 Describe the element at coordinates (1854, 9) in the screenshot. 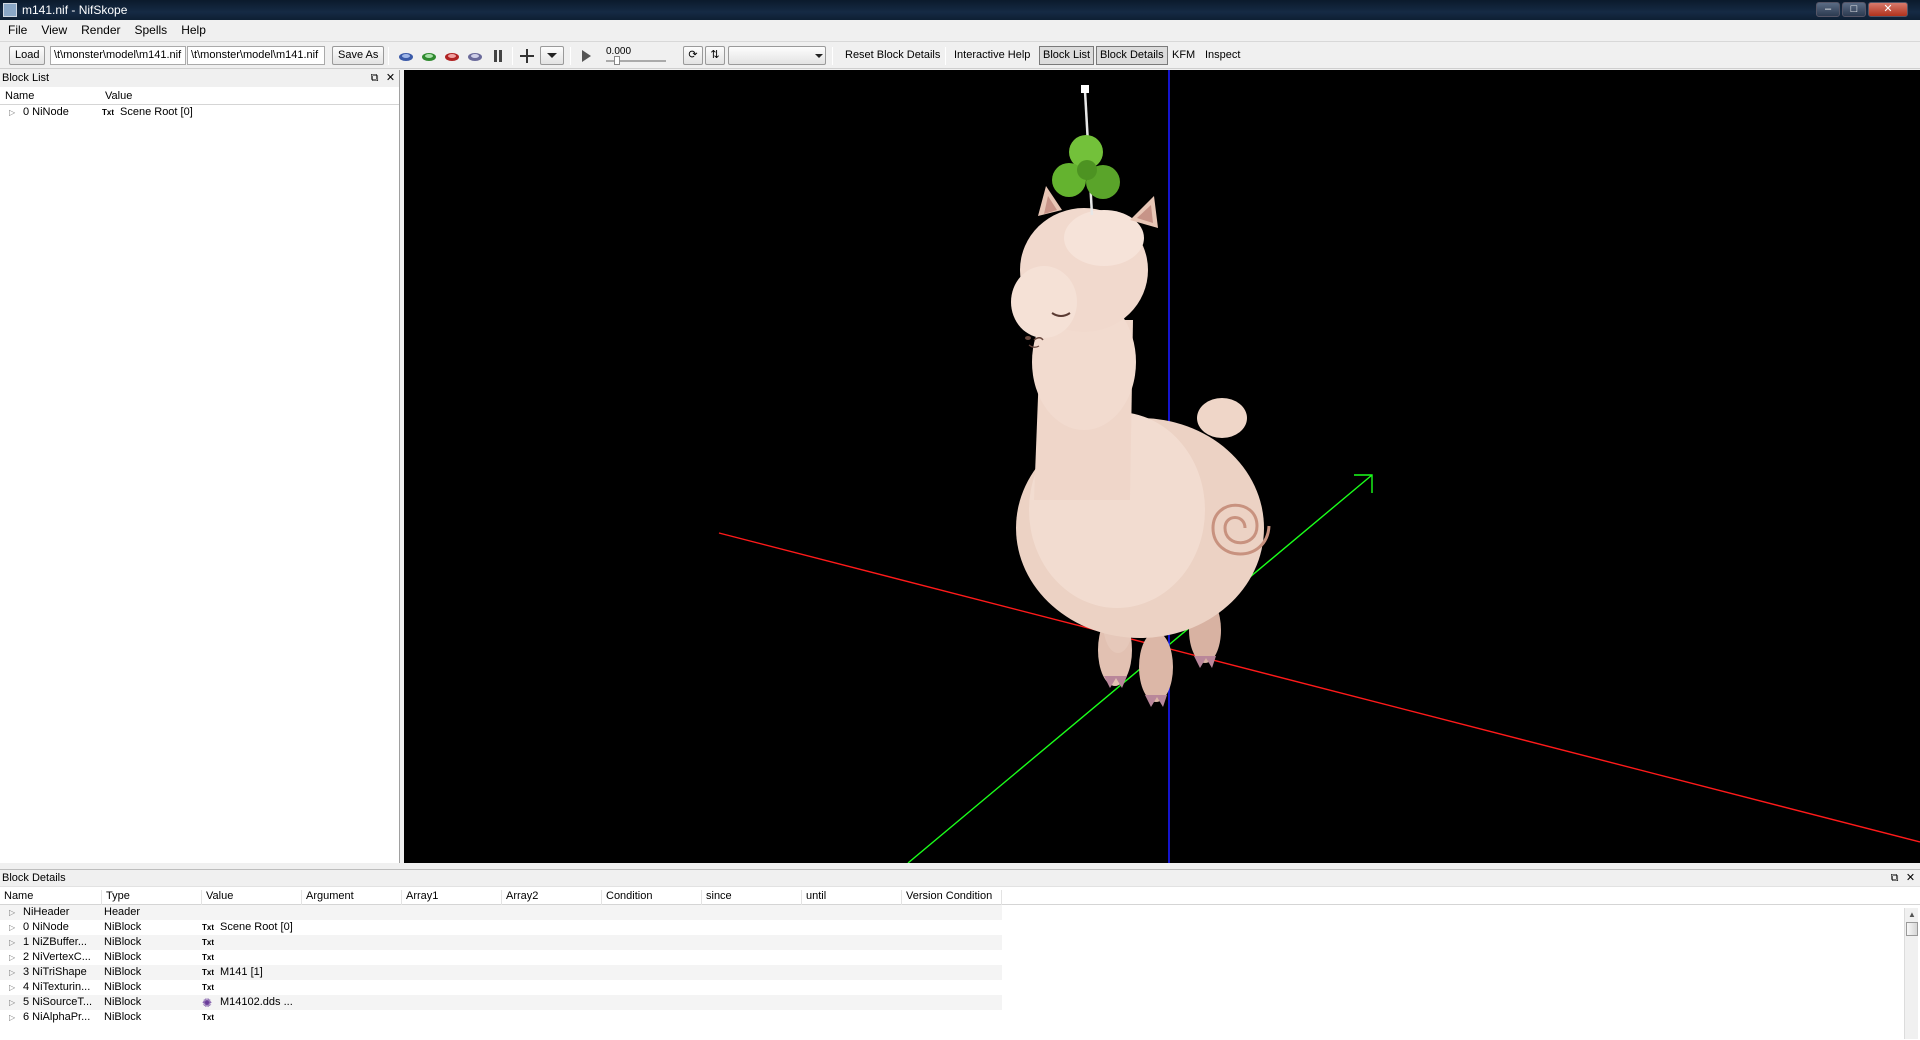

I see `maximize-button: □` at that location.